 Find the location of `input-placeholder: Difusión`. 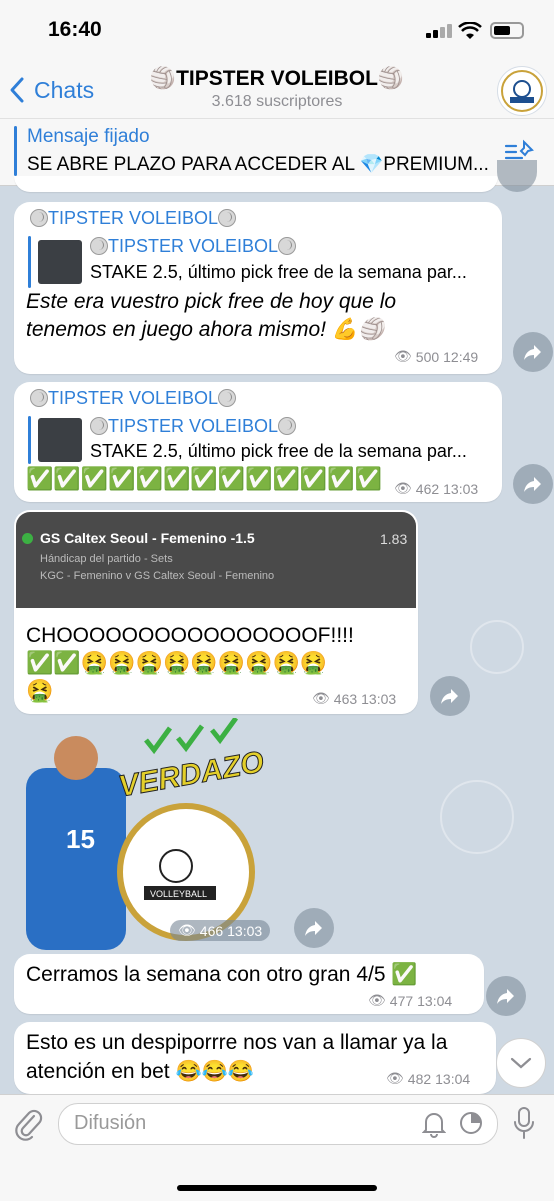

input-placeholder: Difusión is located at coordinates (110, 1123).